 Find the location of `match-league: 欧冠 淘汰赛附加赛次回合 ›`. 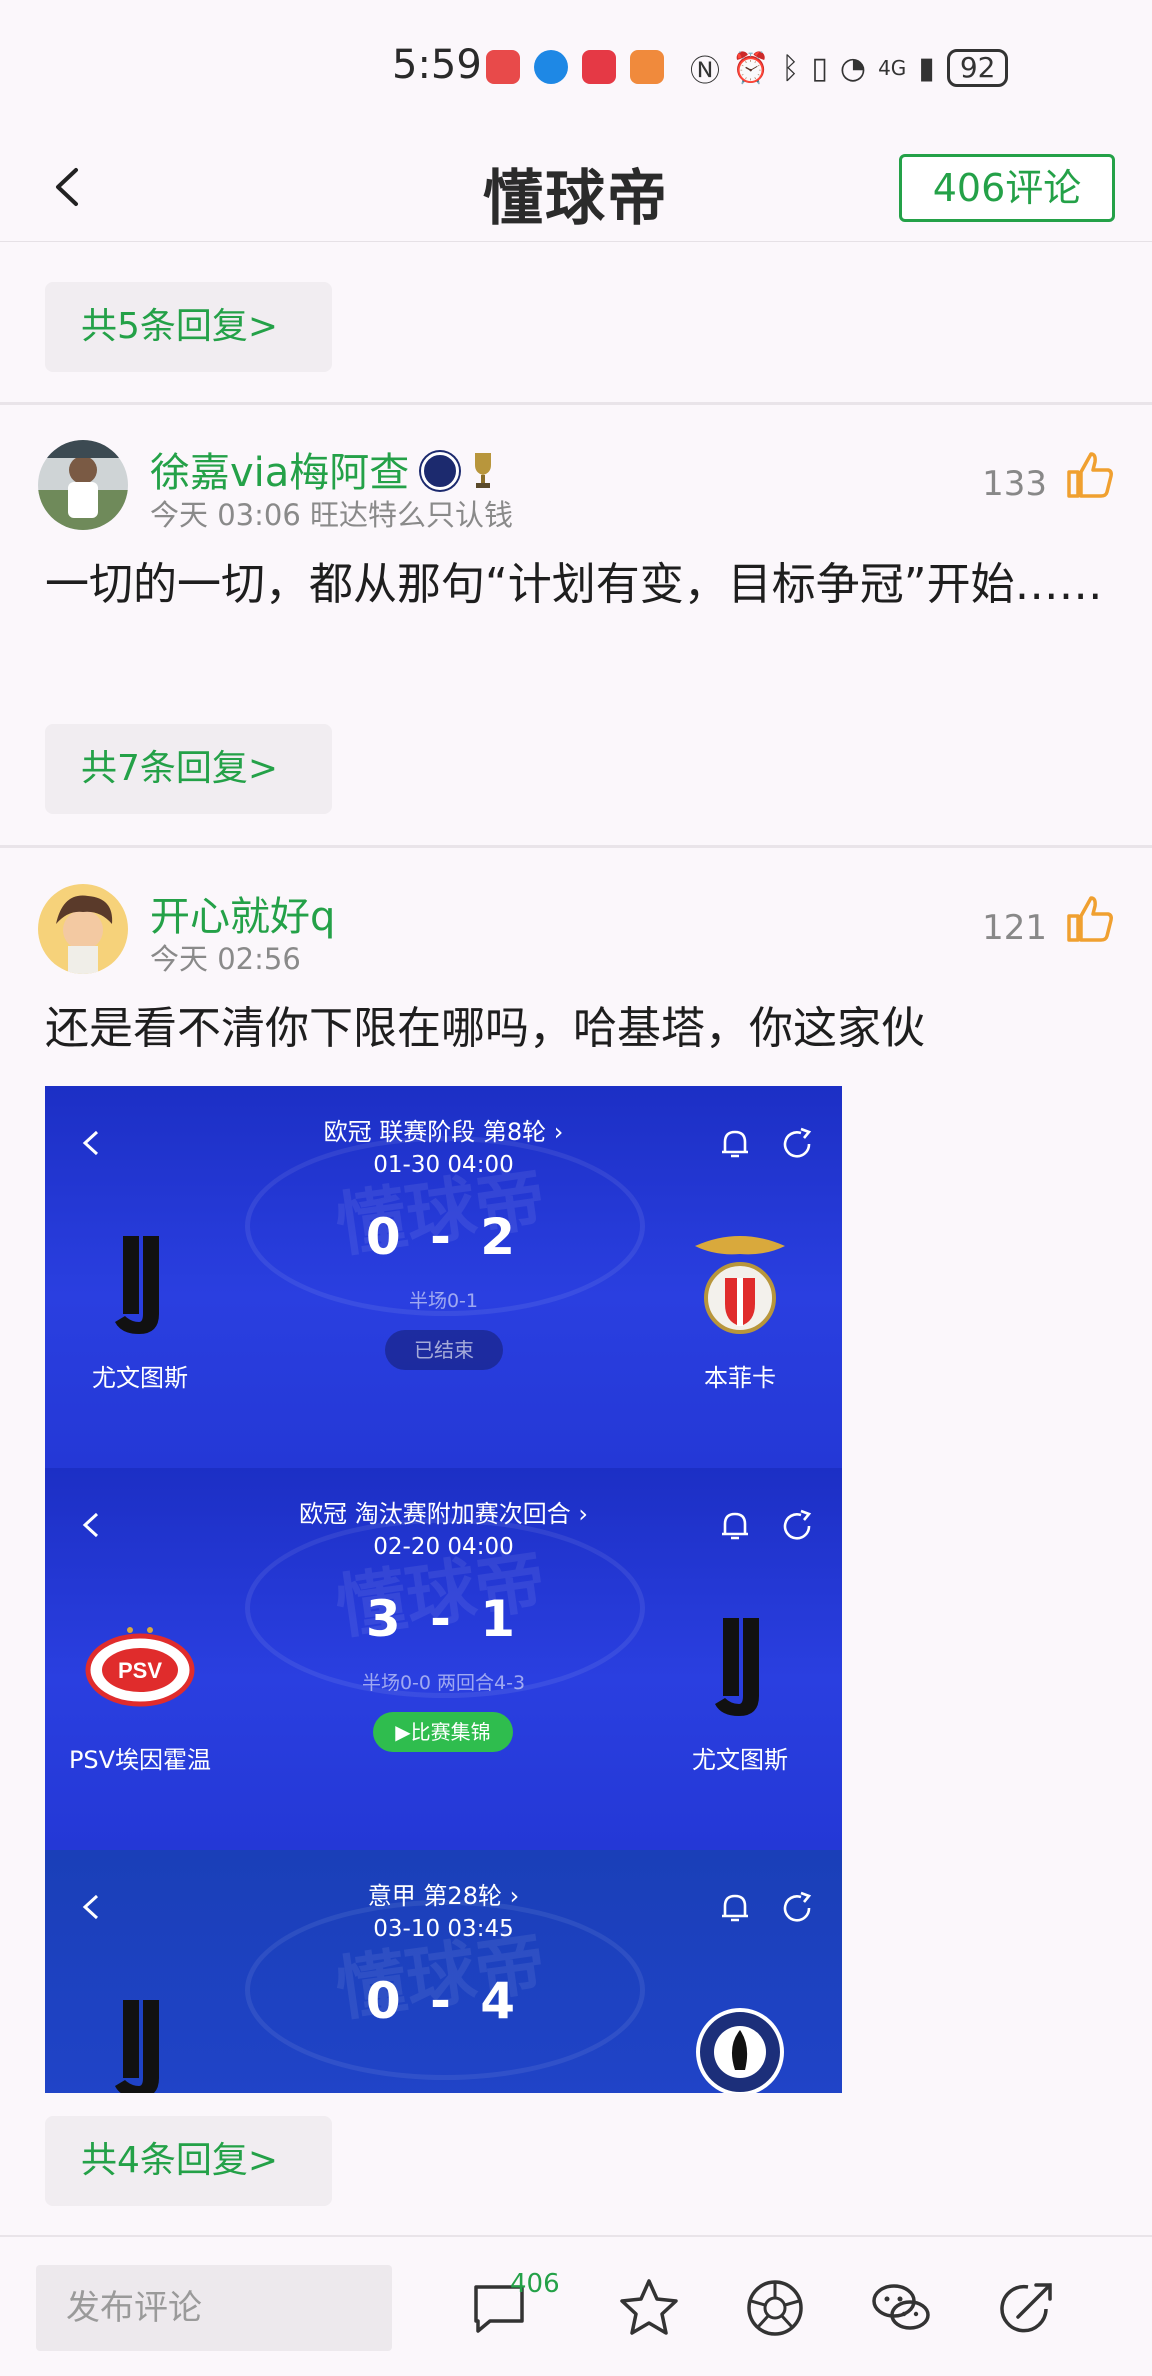

match-league: 欧冠 淘汰赛附加赛次回合 › is located at coordinates (443, 1514).